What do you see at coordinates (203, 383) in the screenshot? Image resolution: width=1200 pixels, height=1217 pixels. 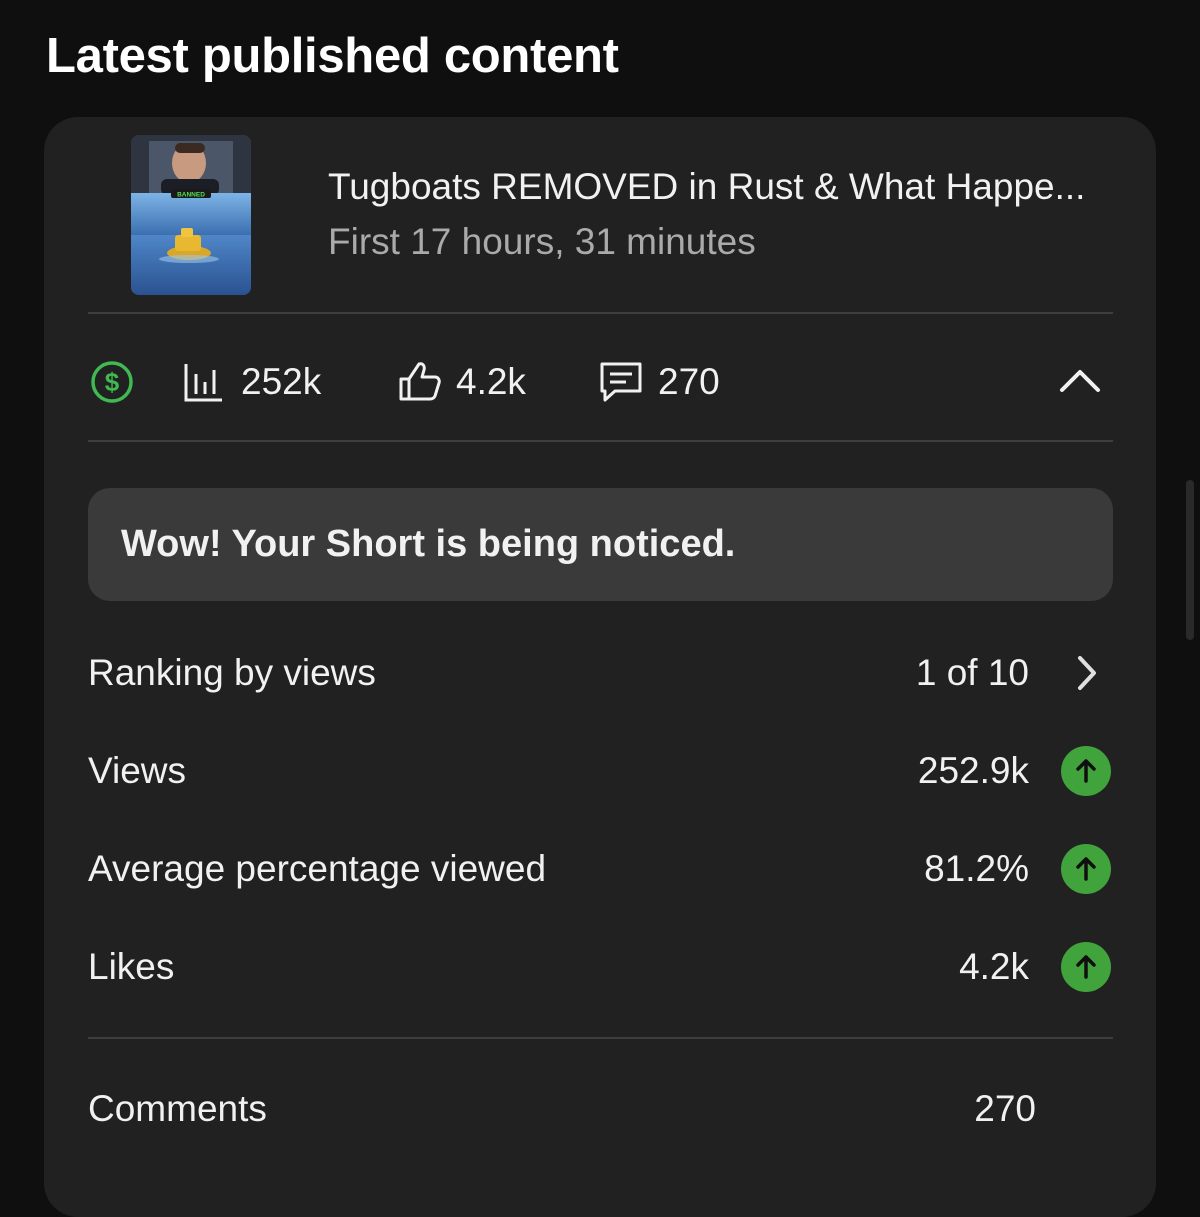 I see `views-chart-icon` at bounding box center [203, 383].